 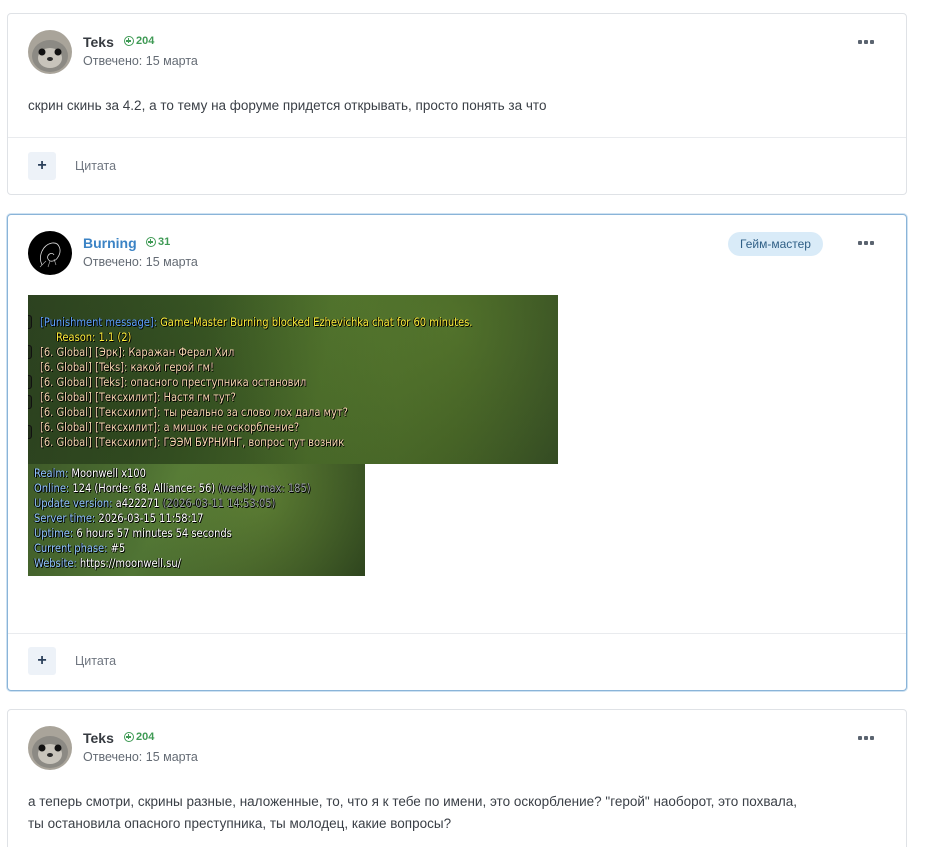 I want to click on info-website: Website: https://moonwell.su/, so click(x=107, y=563).